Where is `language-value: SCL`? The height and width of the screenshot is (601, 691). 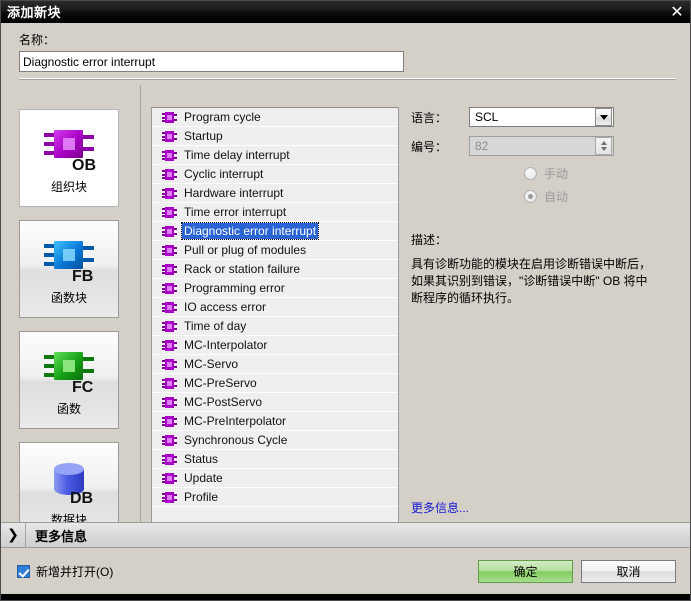
language-value: SCL is located at coordinates (487, 117).